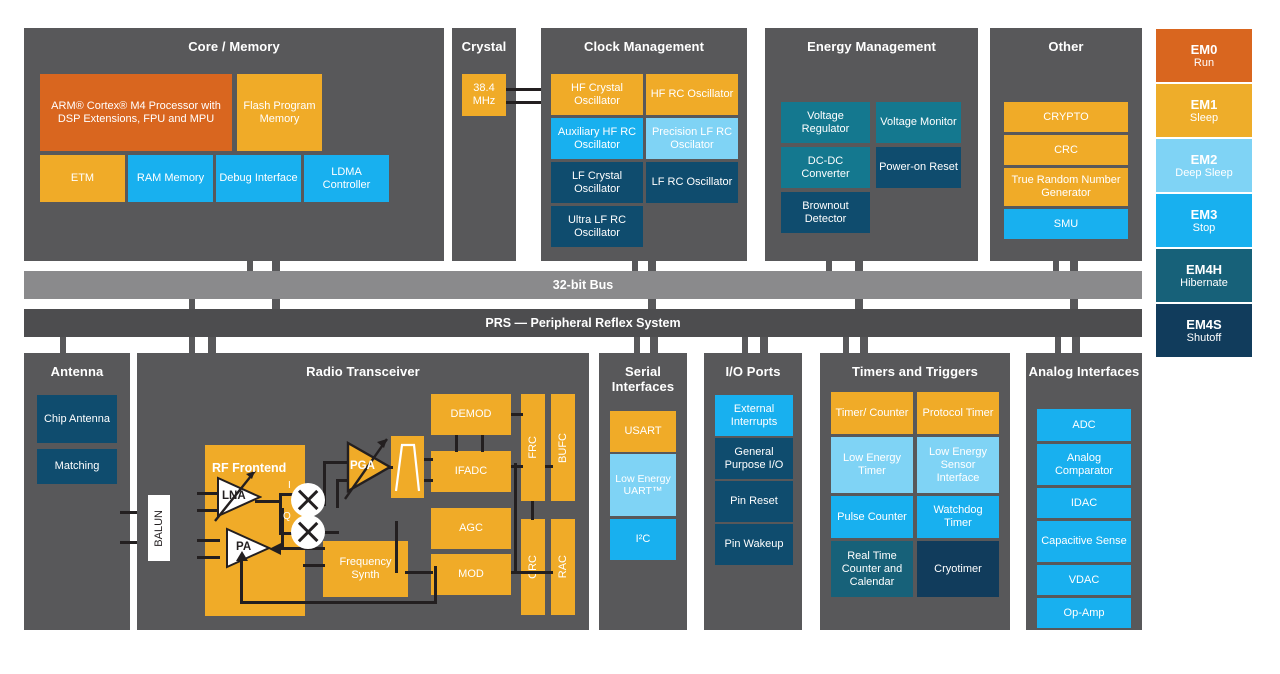 The height and width of the screenshot is (674, 1280). What do you see at coordinates (915, 371) in the screenshot?
I see `panel-title-timers-and-triggers: Timers and Triggers` at bounding box center [915, 371].